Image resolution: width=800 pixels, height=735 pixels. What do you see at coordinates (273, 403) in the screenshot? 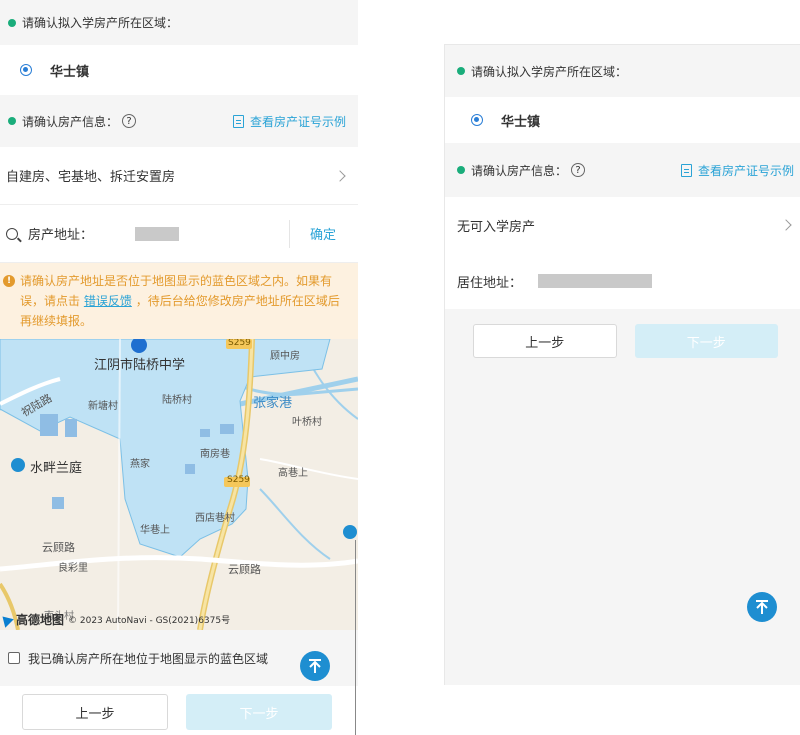
I see `map-label: 张家港` at bounding box center [273, 403].